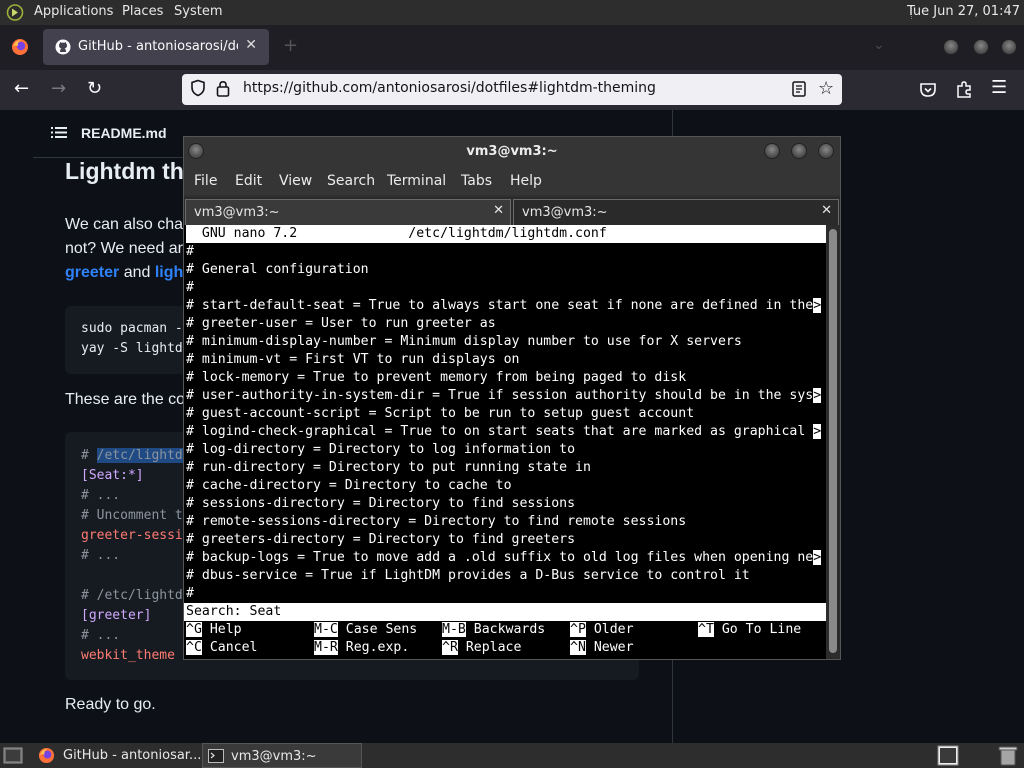 This screenshot has height=768, width=1024. What do you see at coordinates (13, 755) in the screenshot?
I see `show-desktop-icon` at bounding box center [13, 755].